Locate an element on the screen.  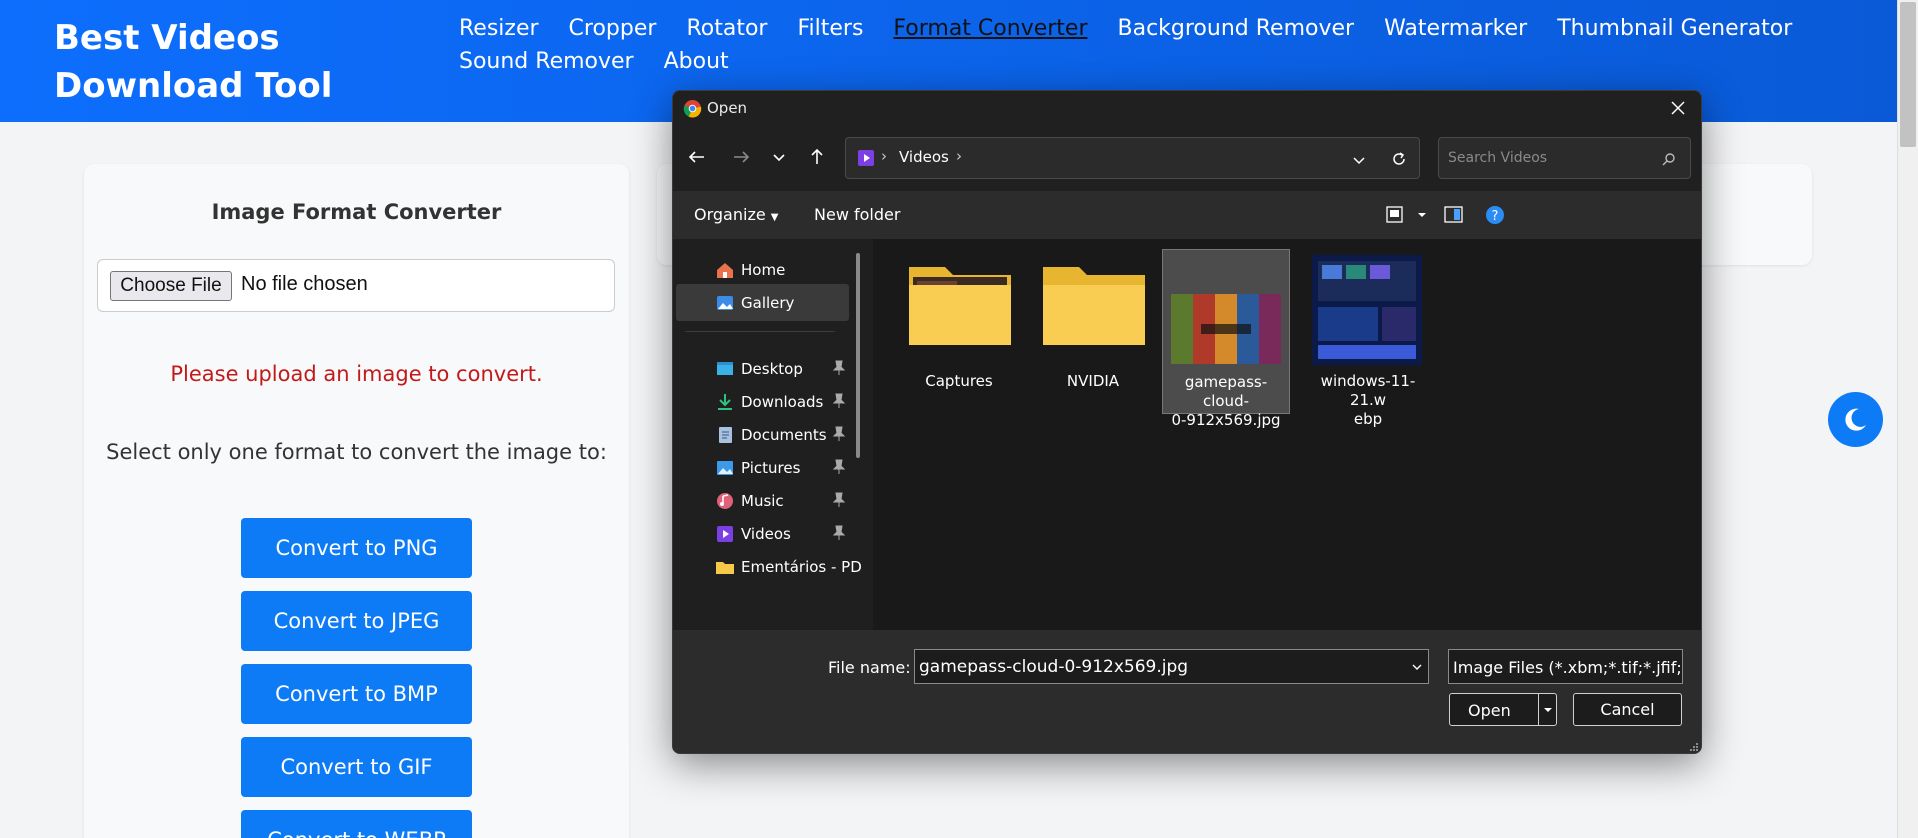
page-scroll-thumb is located at coordinates (1908, 74).